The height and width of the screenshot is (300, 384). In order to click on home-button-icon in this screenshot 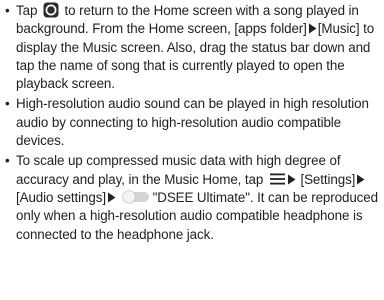, I will do `click(51, 10)`.